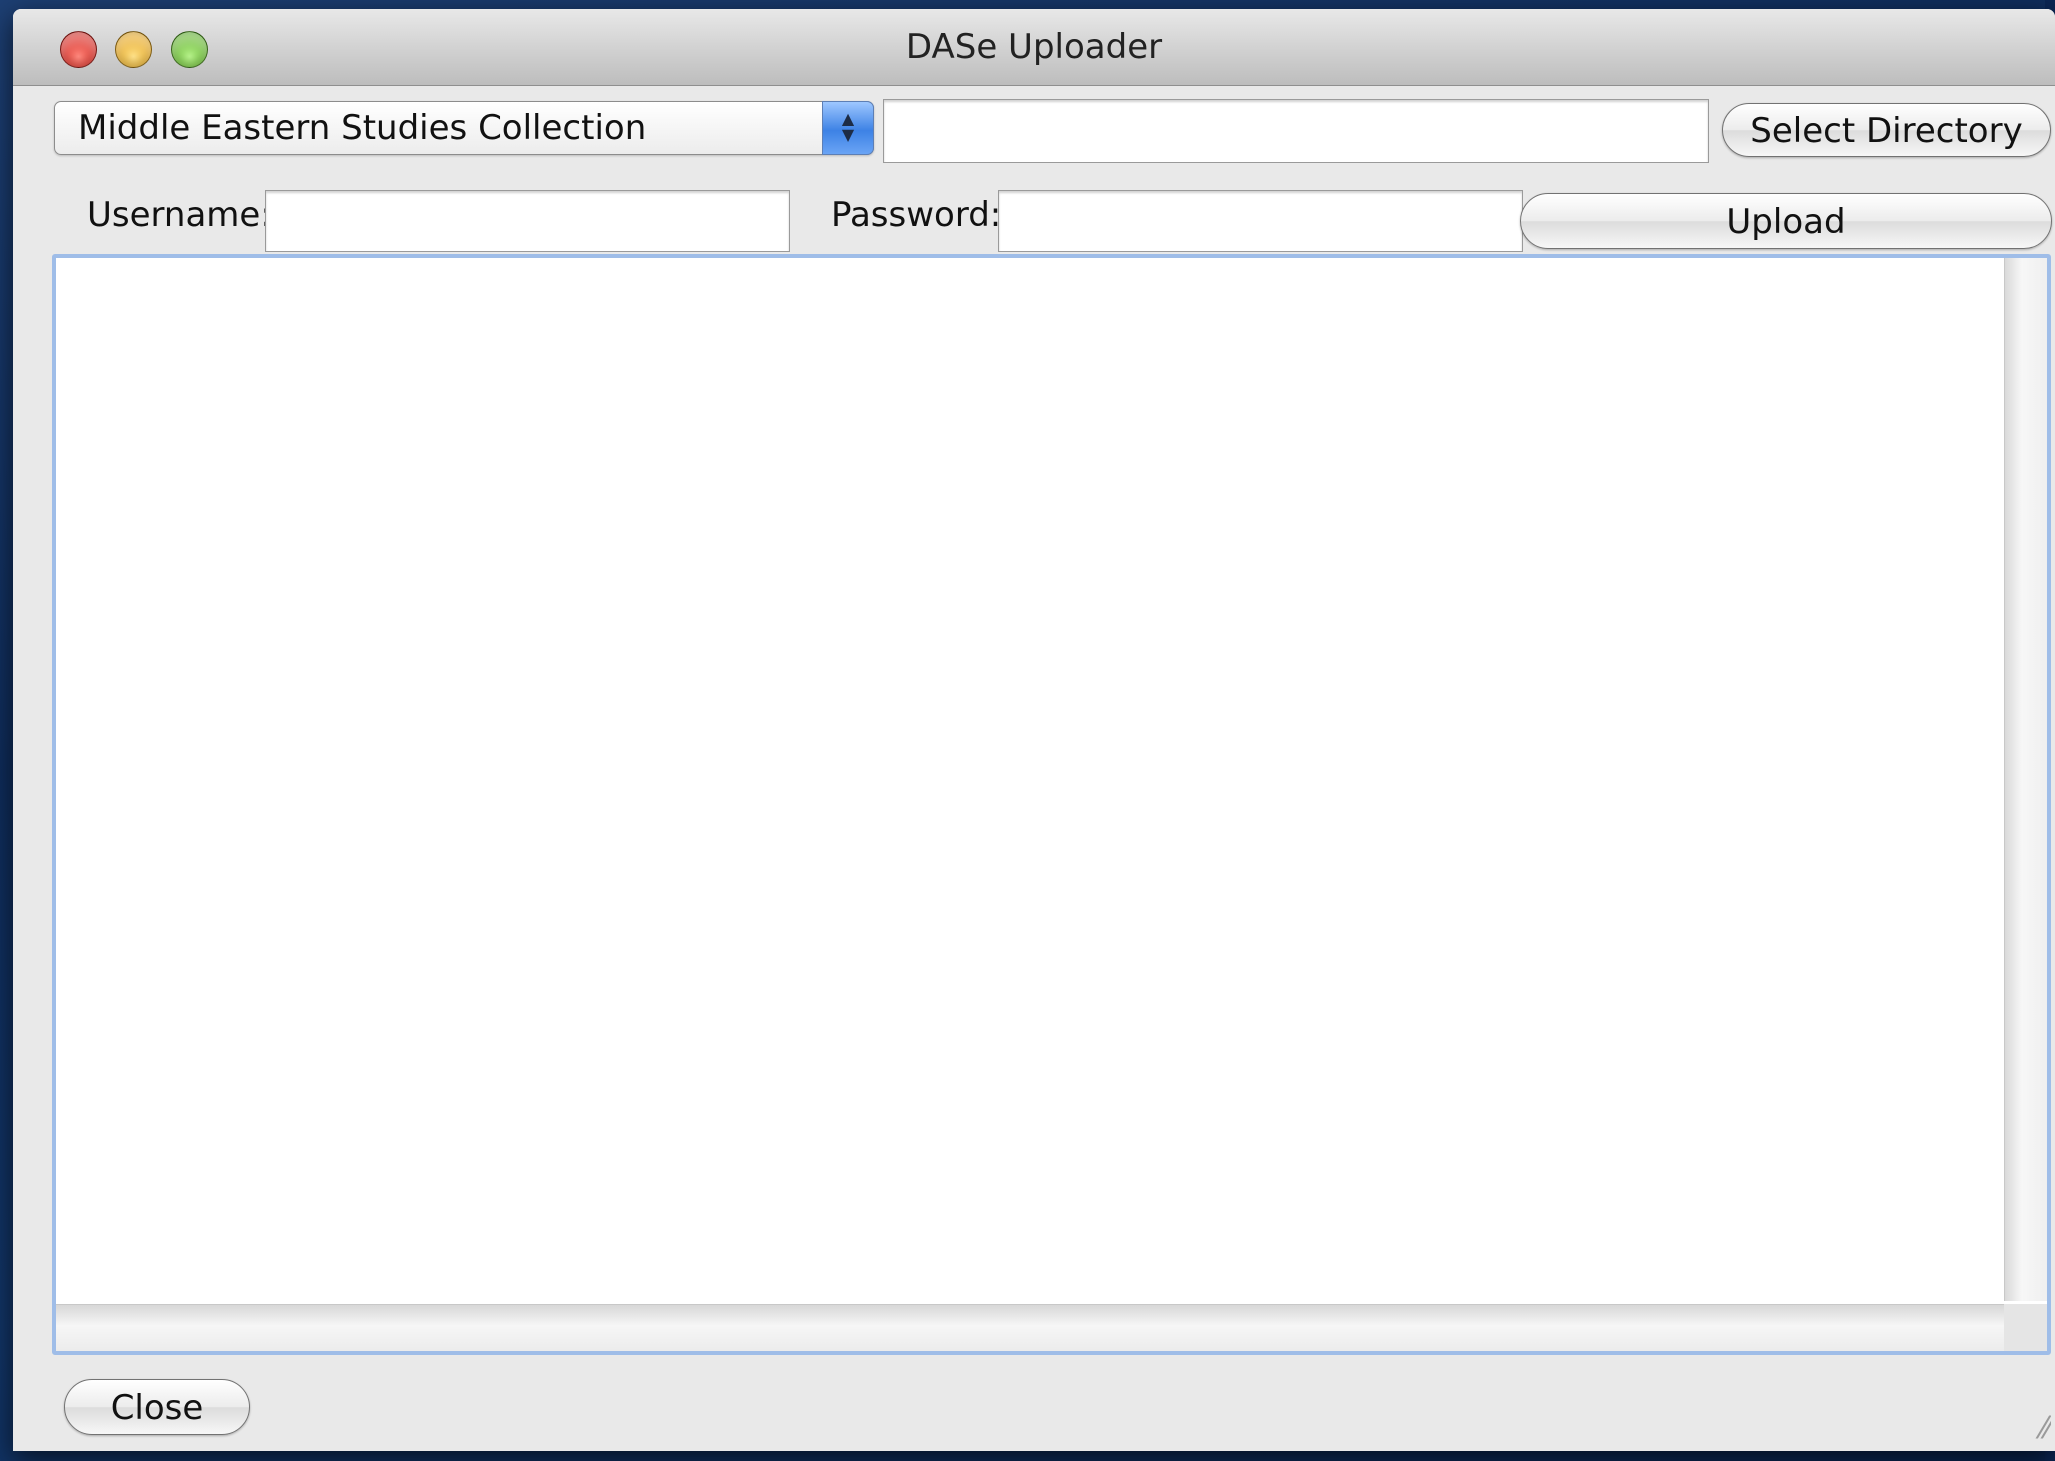  I want to click on horizontal-scrollbar, so click(1031, 1327).